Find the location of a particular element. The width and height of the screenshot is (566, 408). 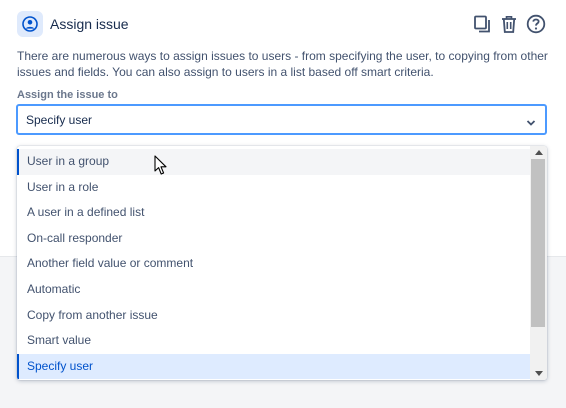

scrollbar-thumb is located at coordinates (538, 243).